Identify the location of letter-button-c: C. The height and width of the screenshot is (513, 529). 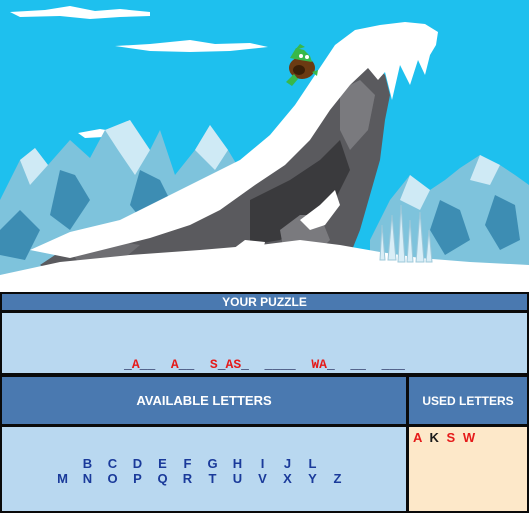
(112, 463).